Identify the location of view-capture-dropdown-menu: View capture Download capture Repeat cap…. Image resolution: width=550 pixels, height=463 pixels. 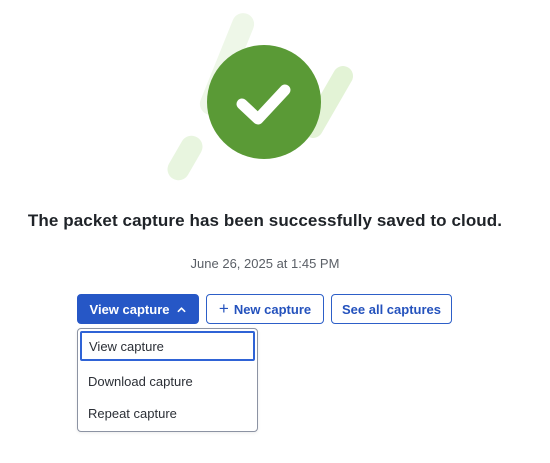
(167, 380).